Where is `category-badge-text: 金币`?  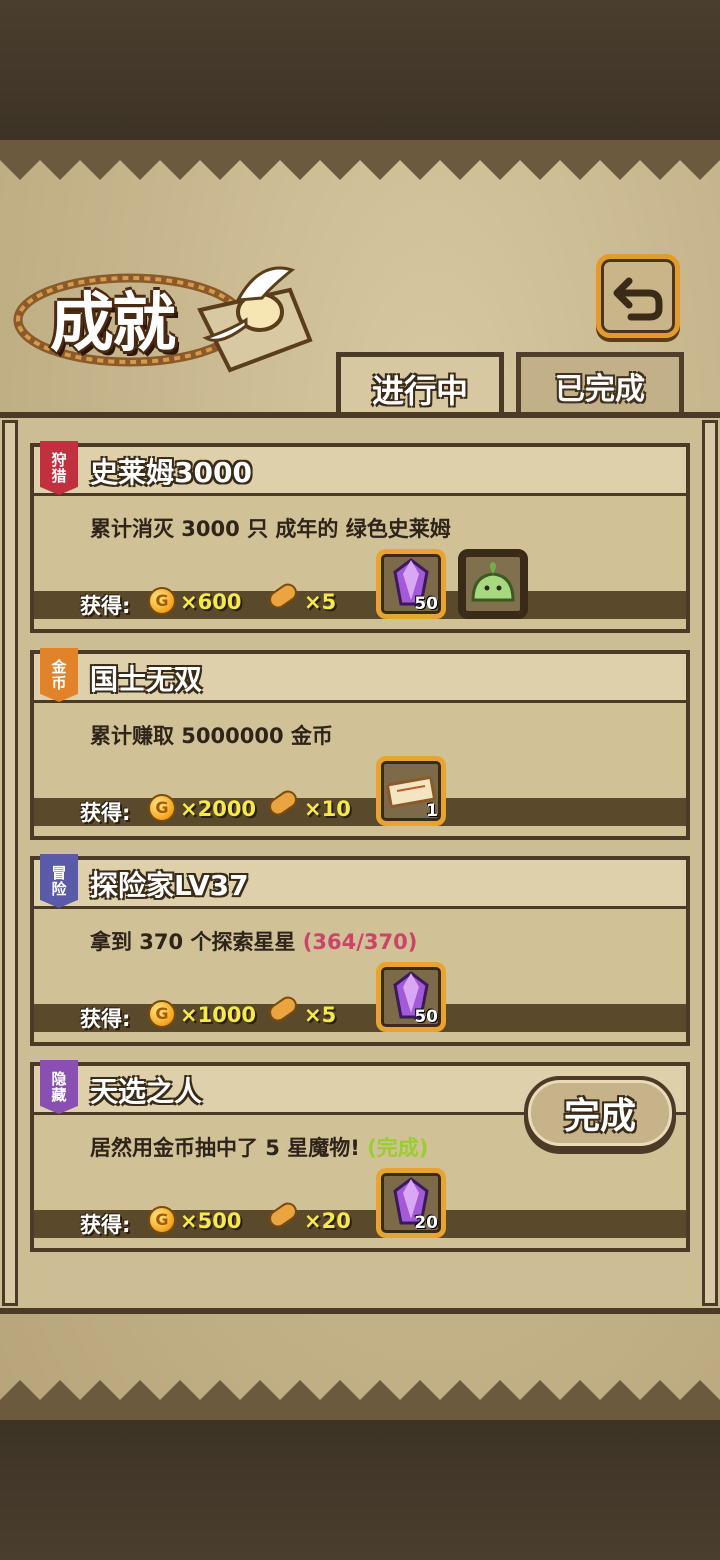
category-badge-text: 金币 is located at coordinates (59, 675).